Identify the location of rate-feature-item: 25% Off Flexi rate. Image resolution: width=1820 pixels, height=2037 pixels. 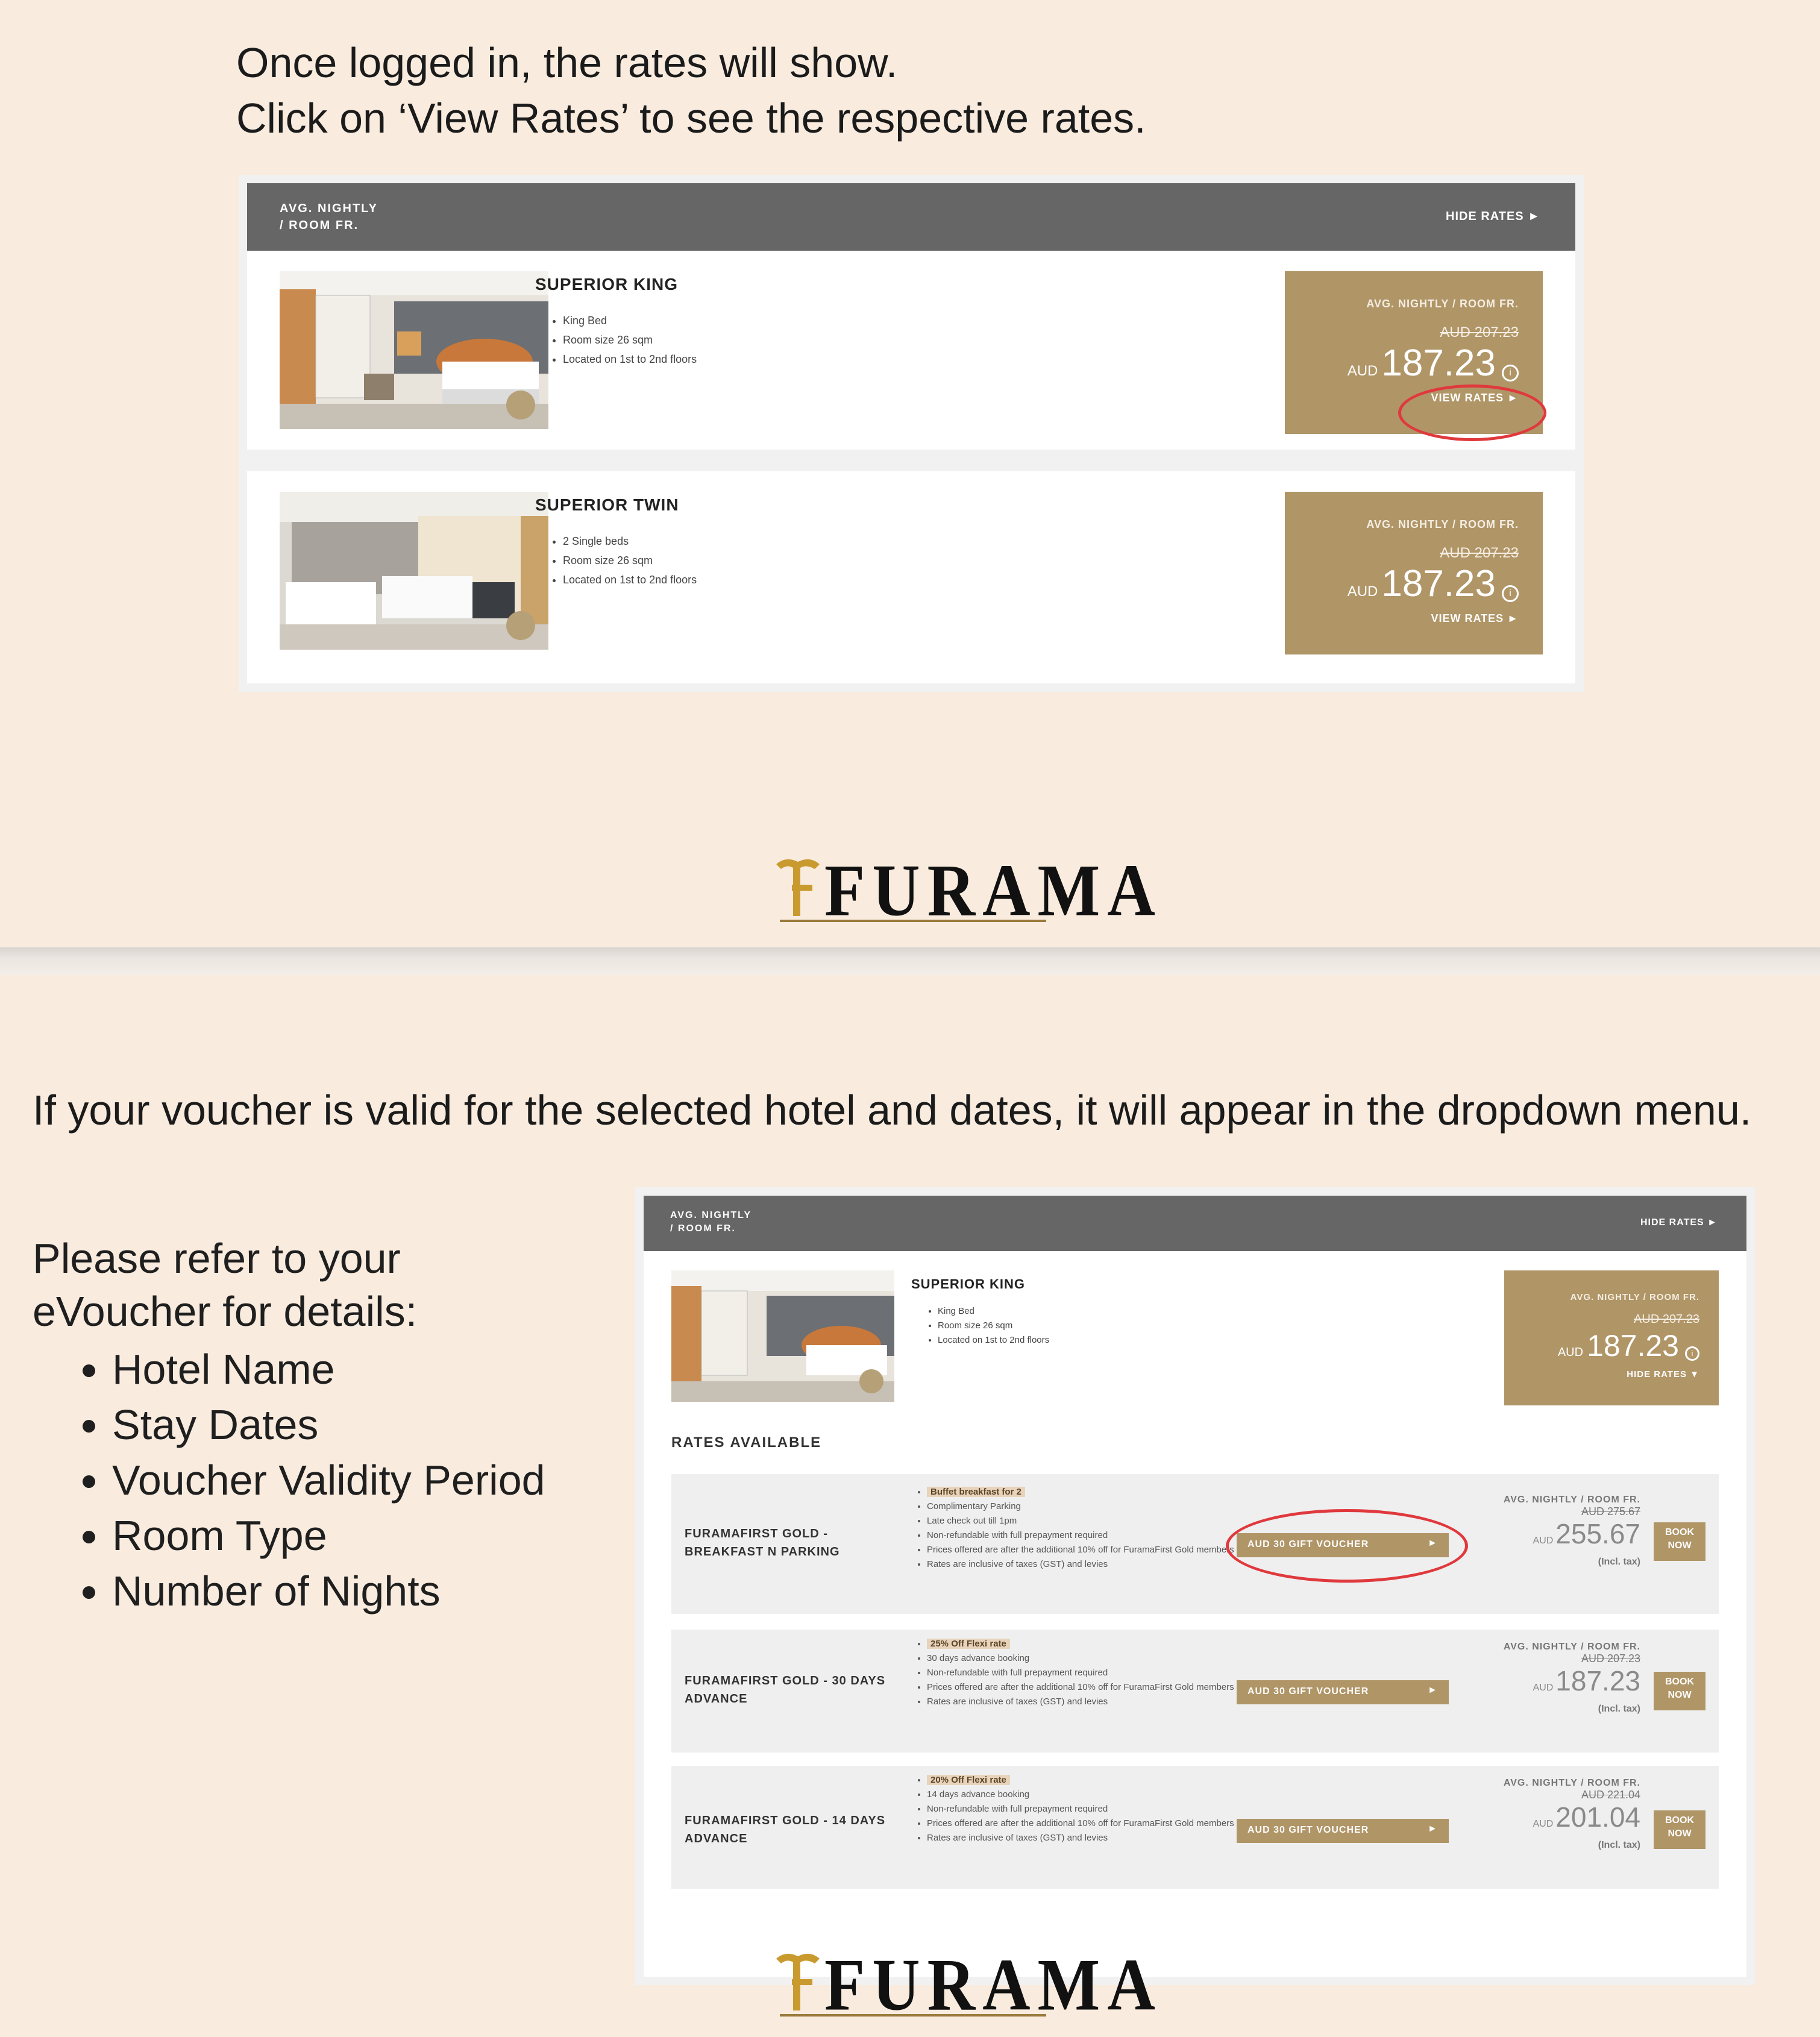
(1083, 1644).